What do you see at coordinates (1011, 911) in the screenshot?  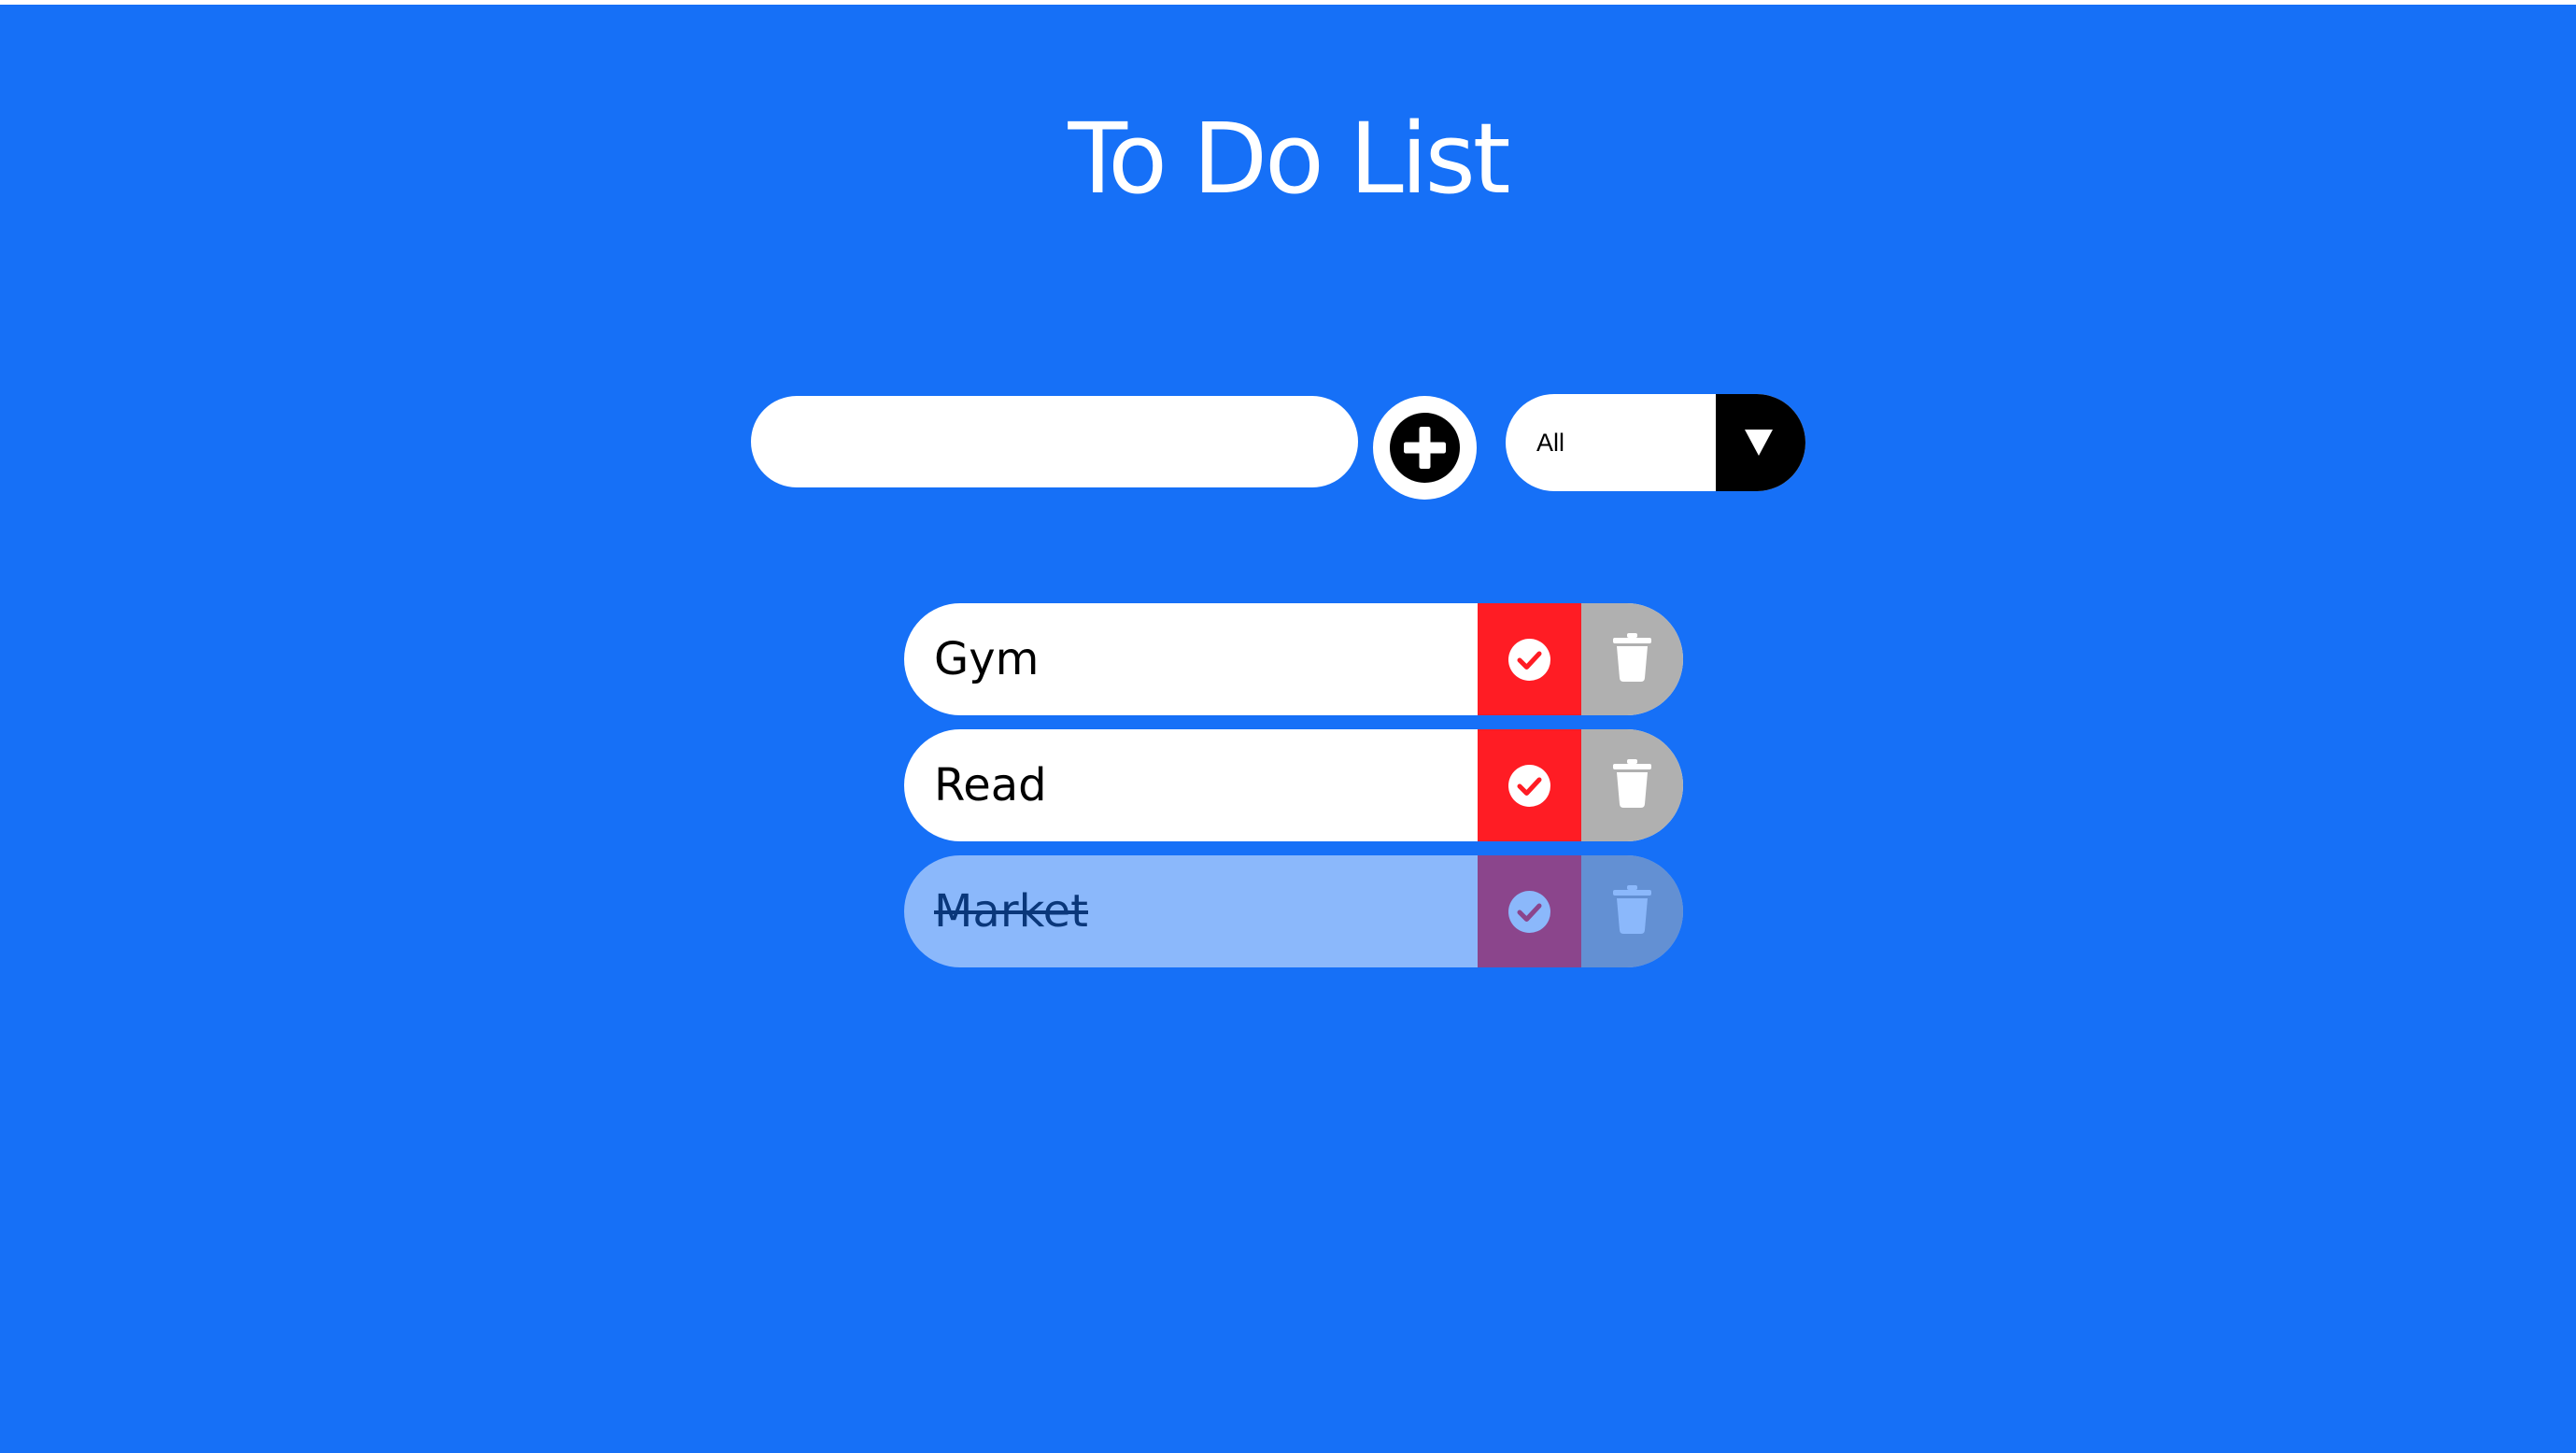 I see `todo-text: Market` at bounding box center [1011, 911].